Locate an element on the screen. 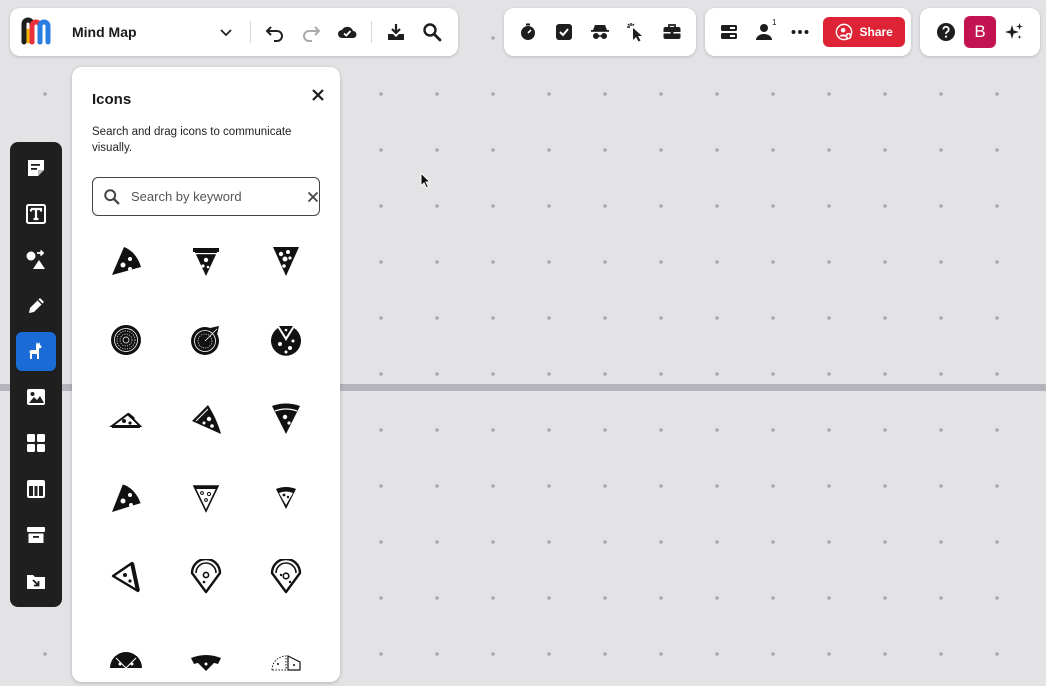 The height and width of the screenshot is (686, 1046). templates-icon is located at coordinates (36, 443).